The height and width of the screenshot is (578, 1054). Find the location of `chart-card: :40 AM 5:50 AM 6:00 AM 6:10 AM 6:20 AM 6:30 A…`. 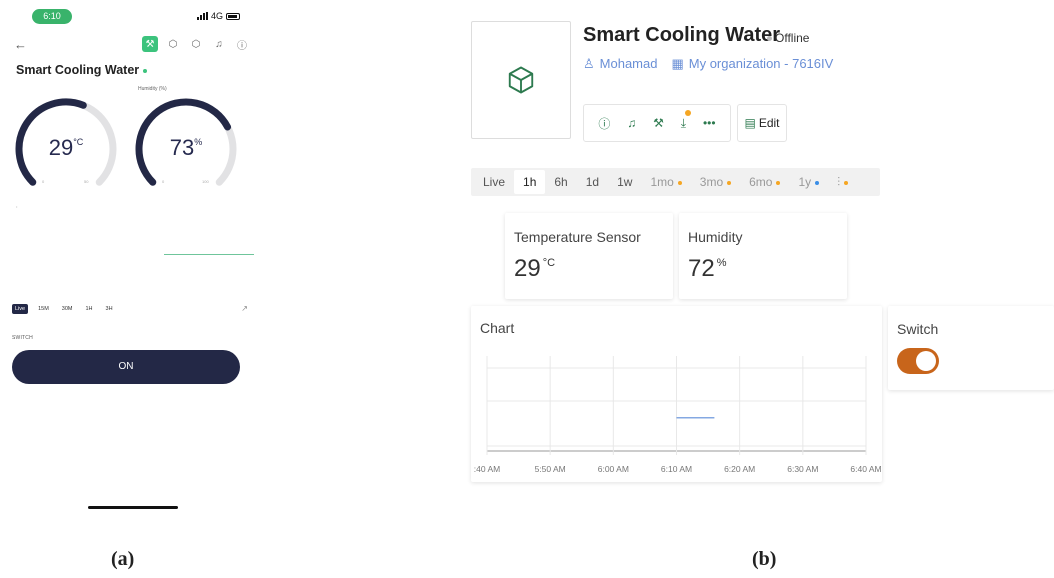

chart-card: :40 AM 5:50 AM 6:00 AM 6:10 AM 6:20 AM 6:30 A… is located at coordinates (676, 394).